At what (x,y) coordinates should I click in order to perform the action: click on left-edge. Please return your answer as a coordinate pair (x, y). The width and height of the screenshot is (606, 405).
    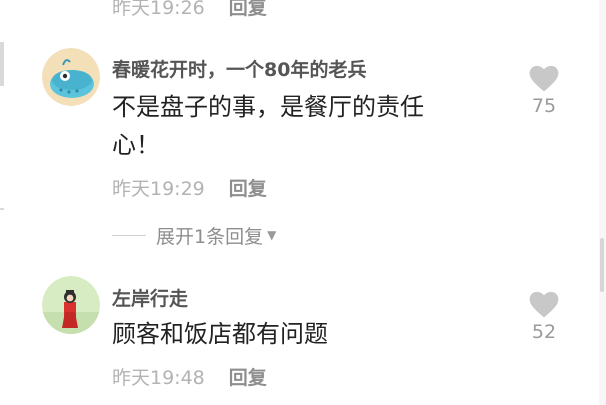
    Looking at the image, I should click on (4, 202).